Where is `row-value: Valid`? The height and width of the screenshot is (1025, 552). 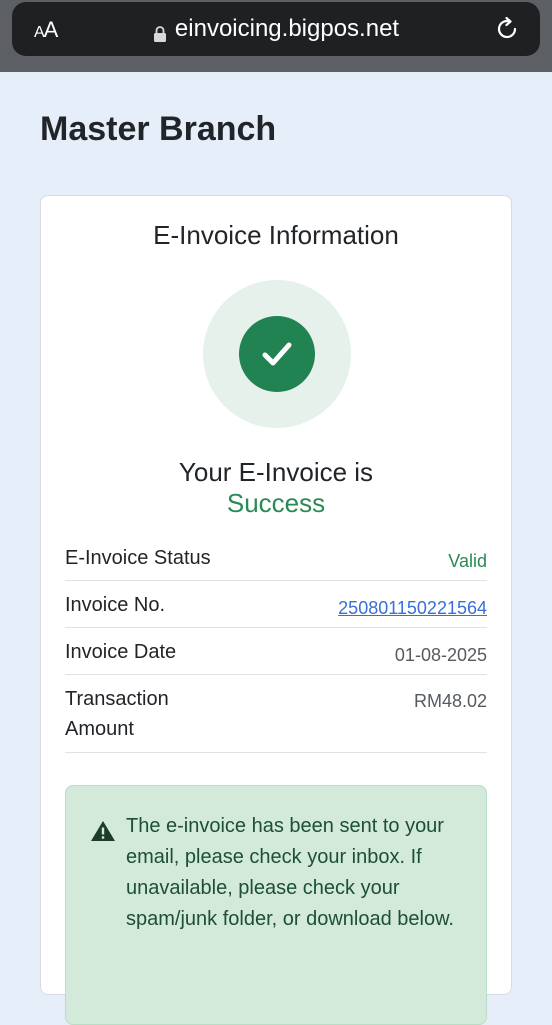
row-value: Valid is located at coordinates (467, 561).